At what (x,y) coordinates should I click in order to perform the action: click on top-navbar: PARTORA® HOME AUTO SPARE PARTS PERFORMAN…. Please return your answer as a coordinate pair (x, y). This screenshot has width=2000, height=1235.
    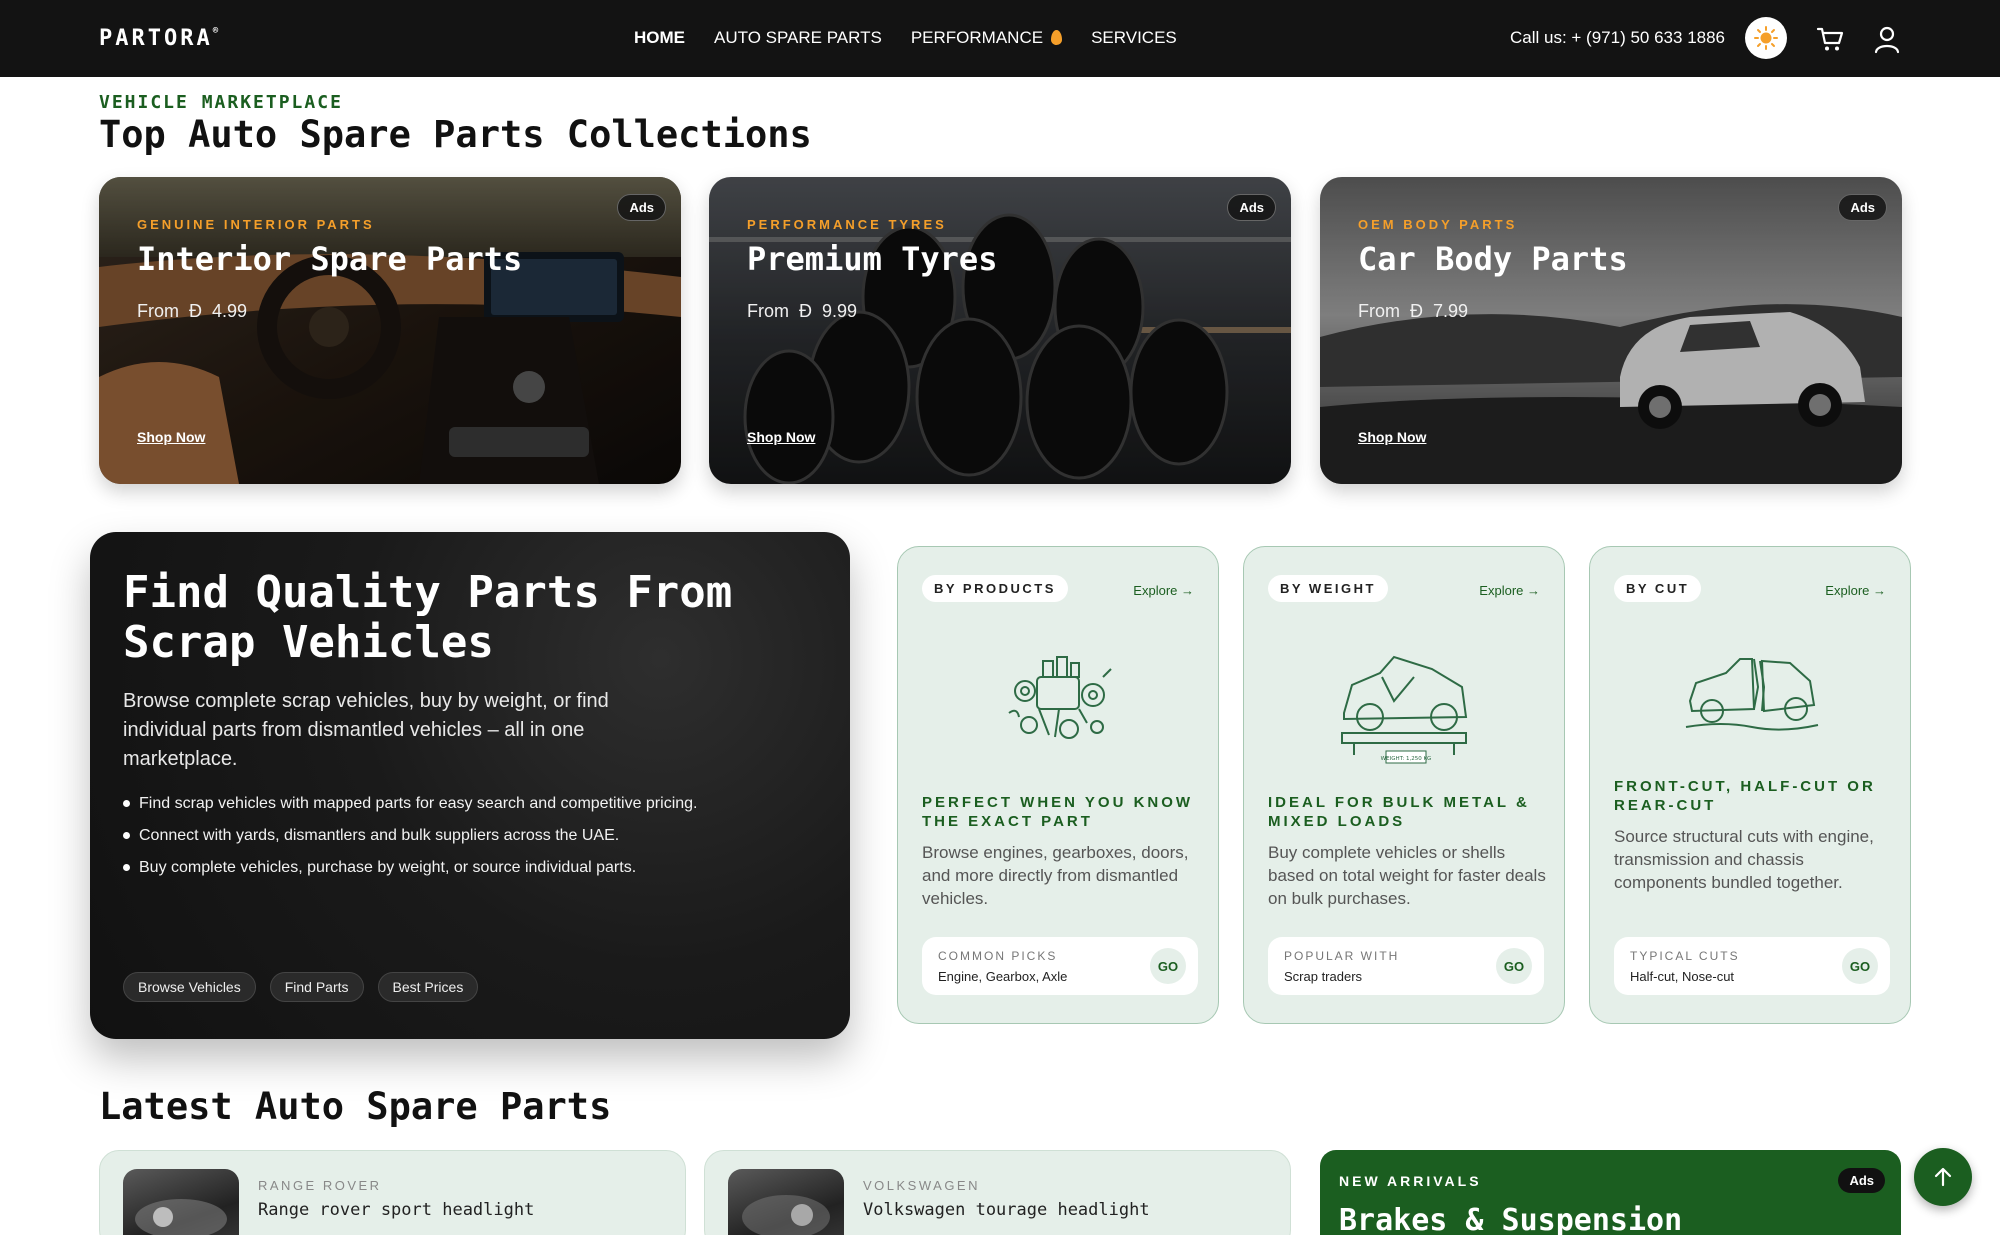
    Looking at the image, I should click on (1000, 38).